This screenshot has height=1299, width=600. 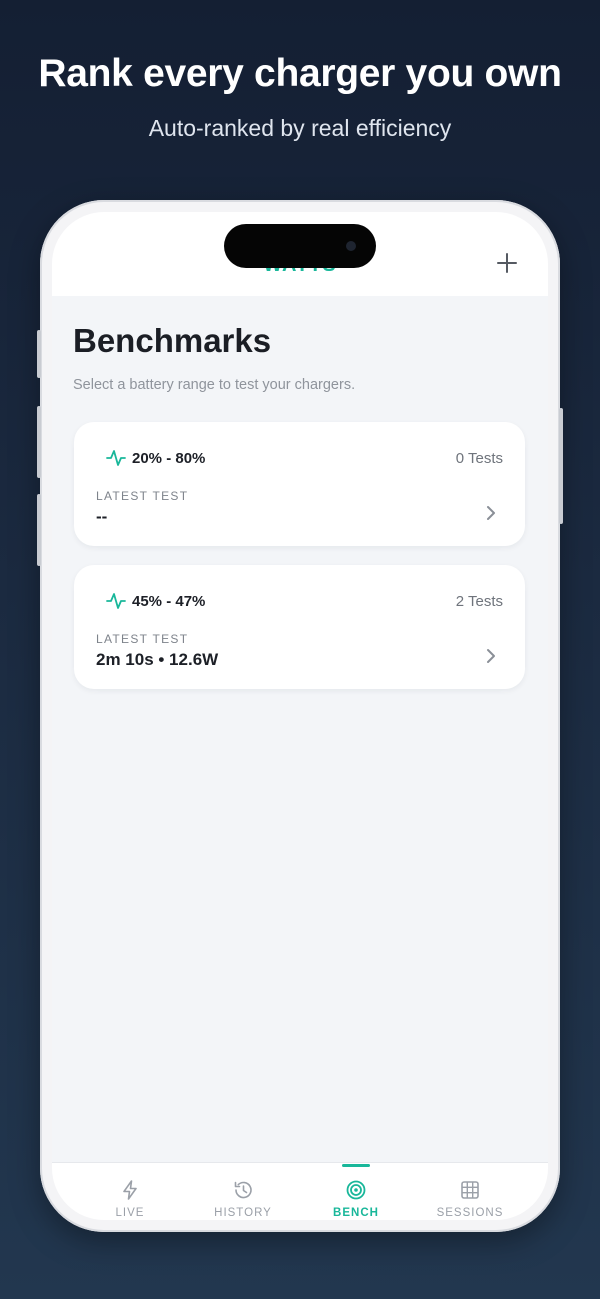 I want to click on benchmark-card: 20% - 80% 0 Tests LATEST TEST --, so click(x=299, y=484).